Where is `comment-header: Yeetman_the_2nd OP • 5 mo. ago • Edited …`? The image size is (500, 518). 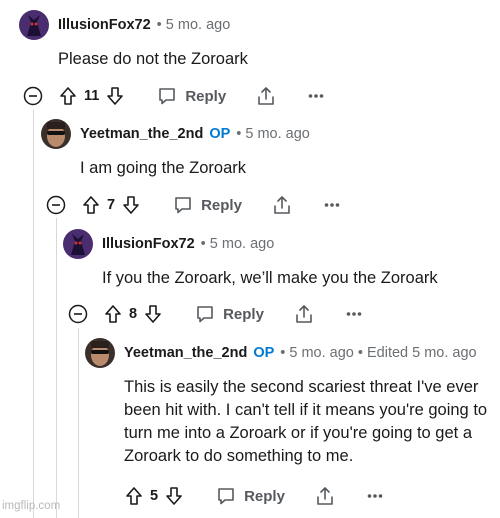 comment-header: Yeetman_the_2nd OP • 5 mo. ago • Edited … is located at coordinates (281, 353).